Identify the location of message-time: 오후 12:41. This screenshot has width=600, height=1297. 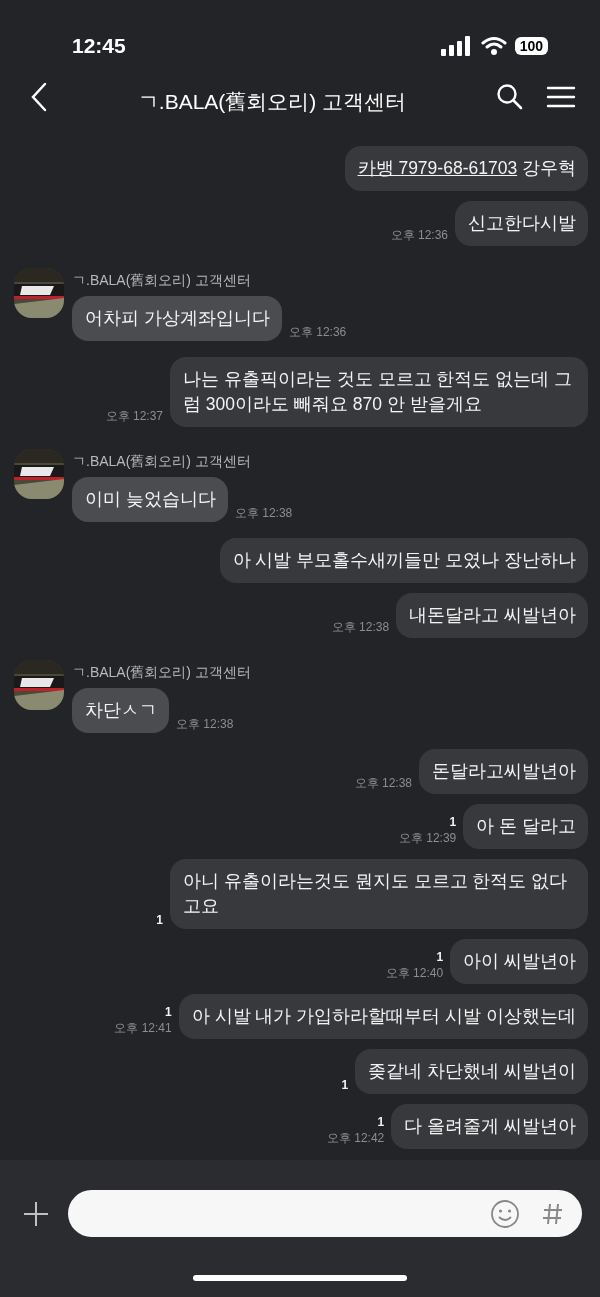
(143, 1028).